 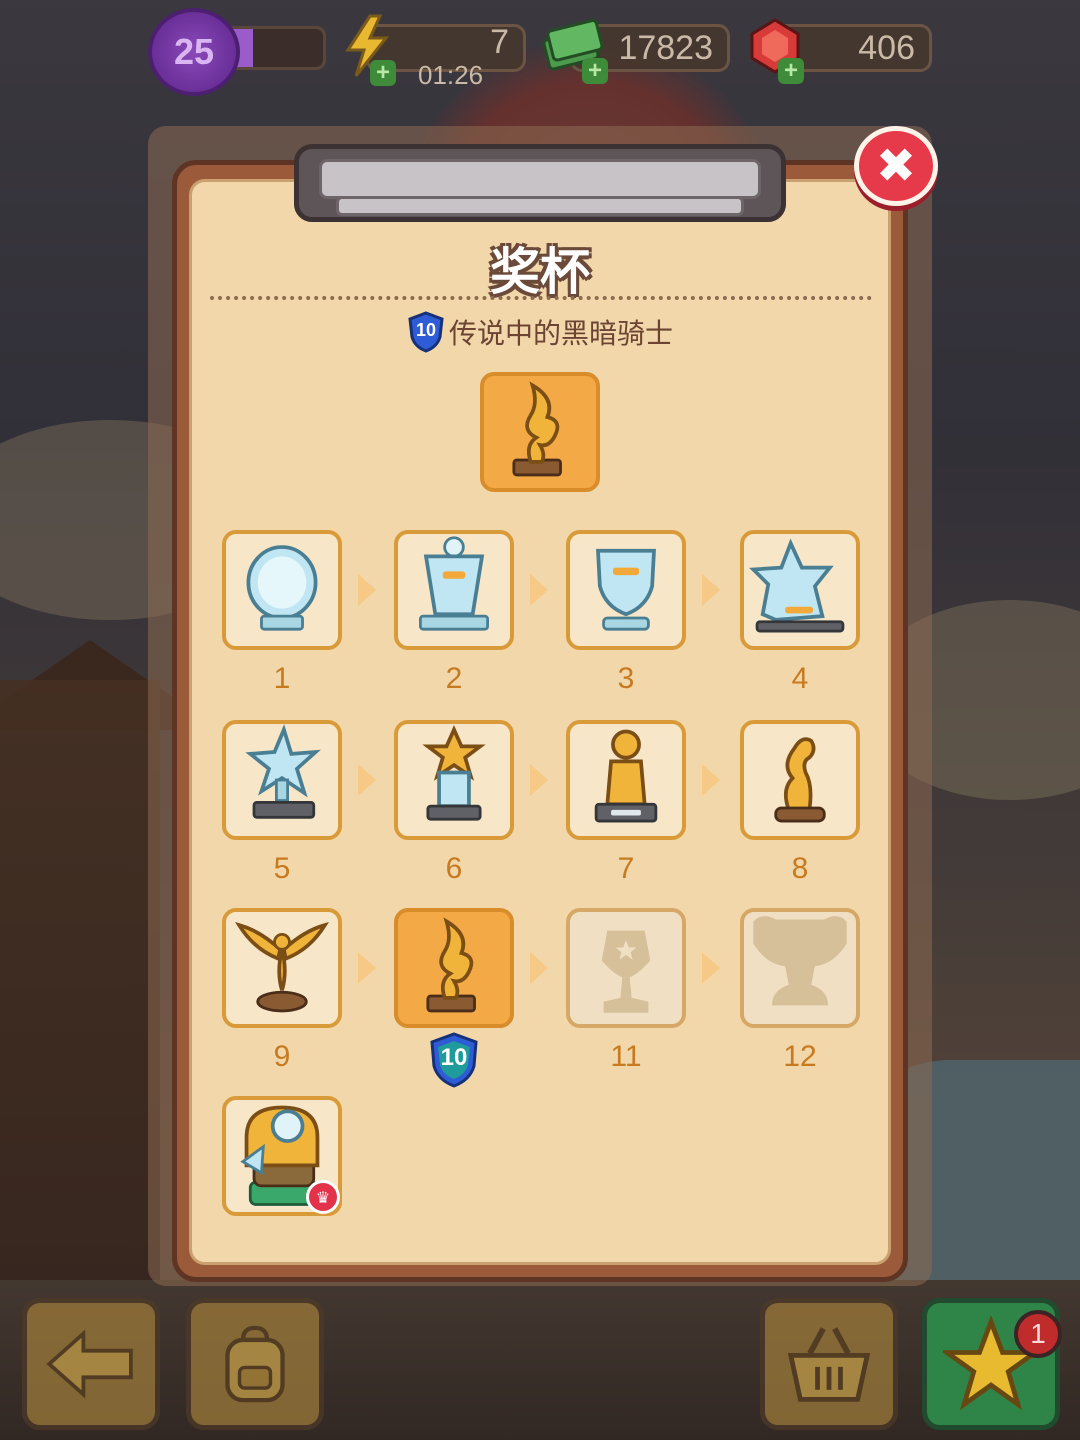 I want to click on gold-winged-trophy-icon, so click(x=282, y=967).